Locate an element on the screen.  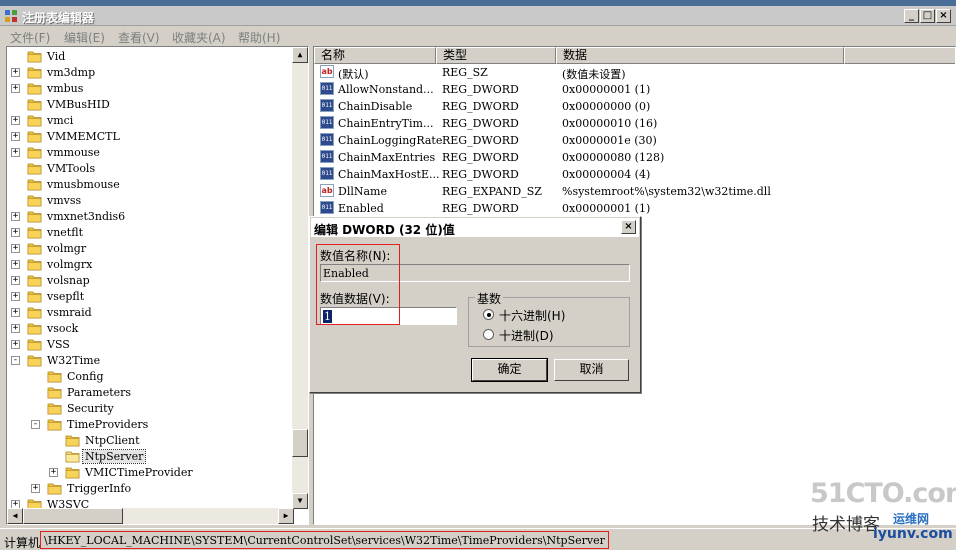
column-header-name: 名称 is located at coordinates (375, 55).